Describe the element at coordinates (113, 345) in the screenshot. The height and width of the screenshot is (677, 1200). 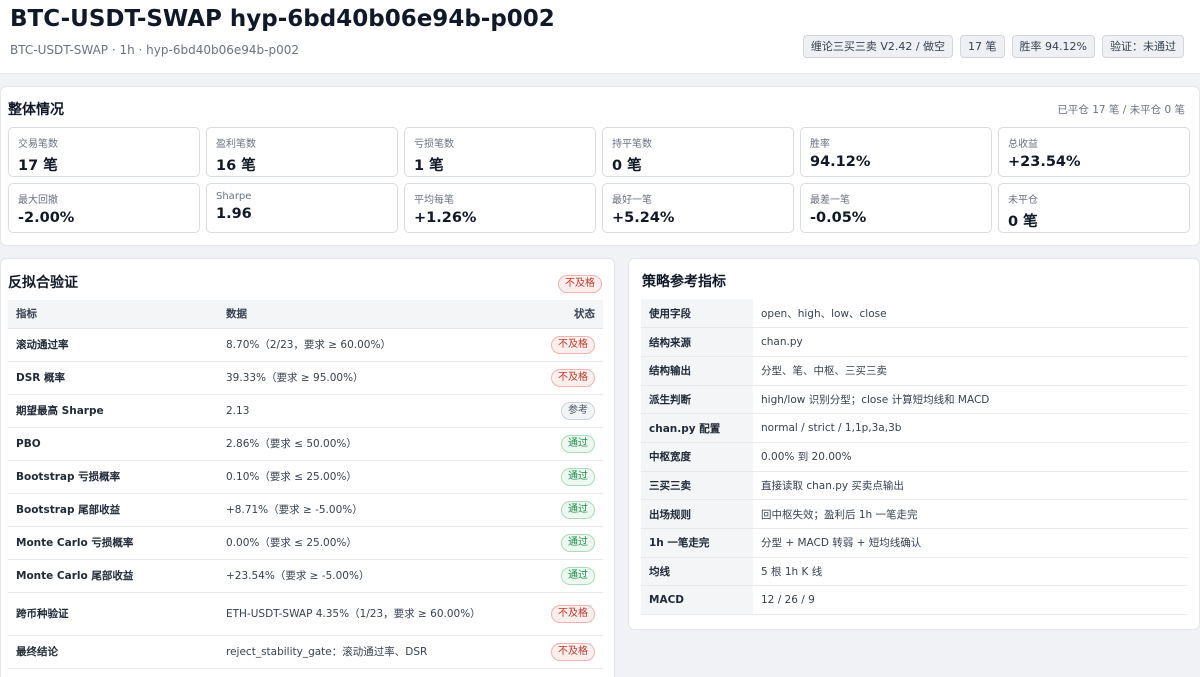
I see `metric-cell: 滚动通过率` at that location.